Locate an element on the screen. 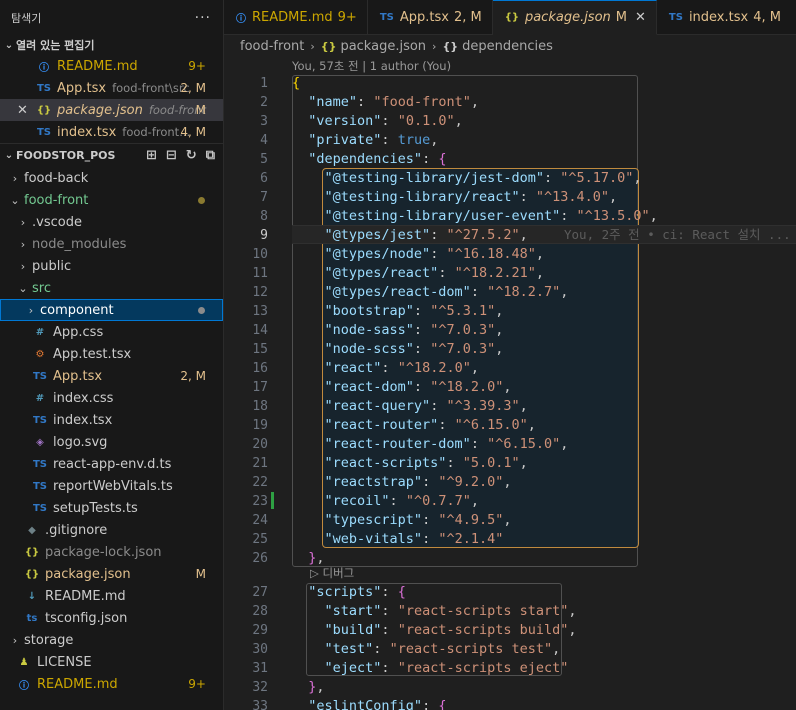 This screenshot has height=710, width=796. code-line: "react-query": "^3.39.3", is located at coordinates (475, 406).